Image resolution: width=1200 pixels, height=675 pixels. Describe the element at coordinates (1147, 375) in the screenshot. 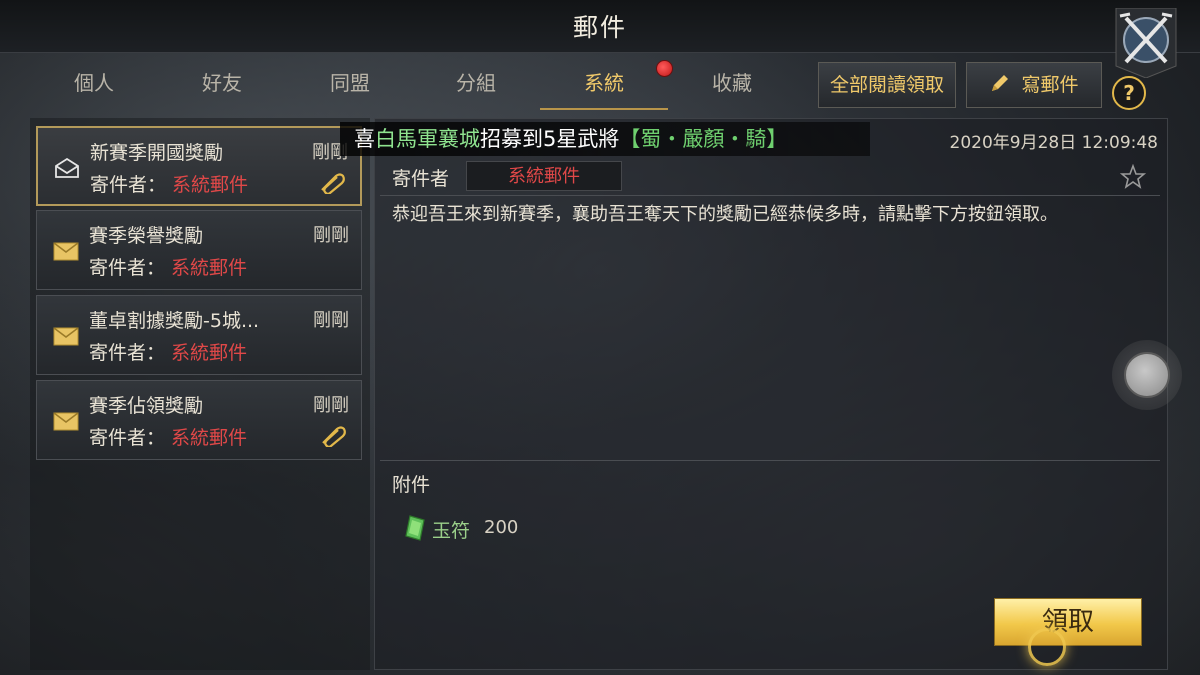

I see `floating-joystick-button` at that location.